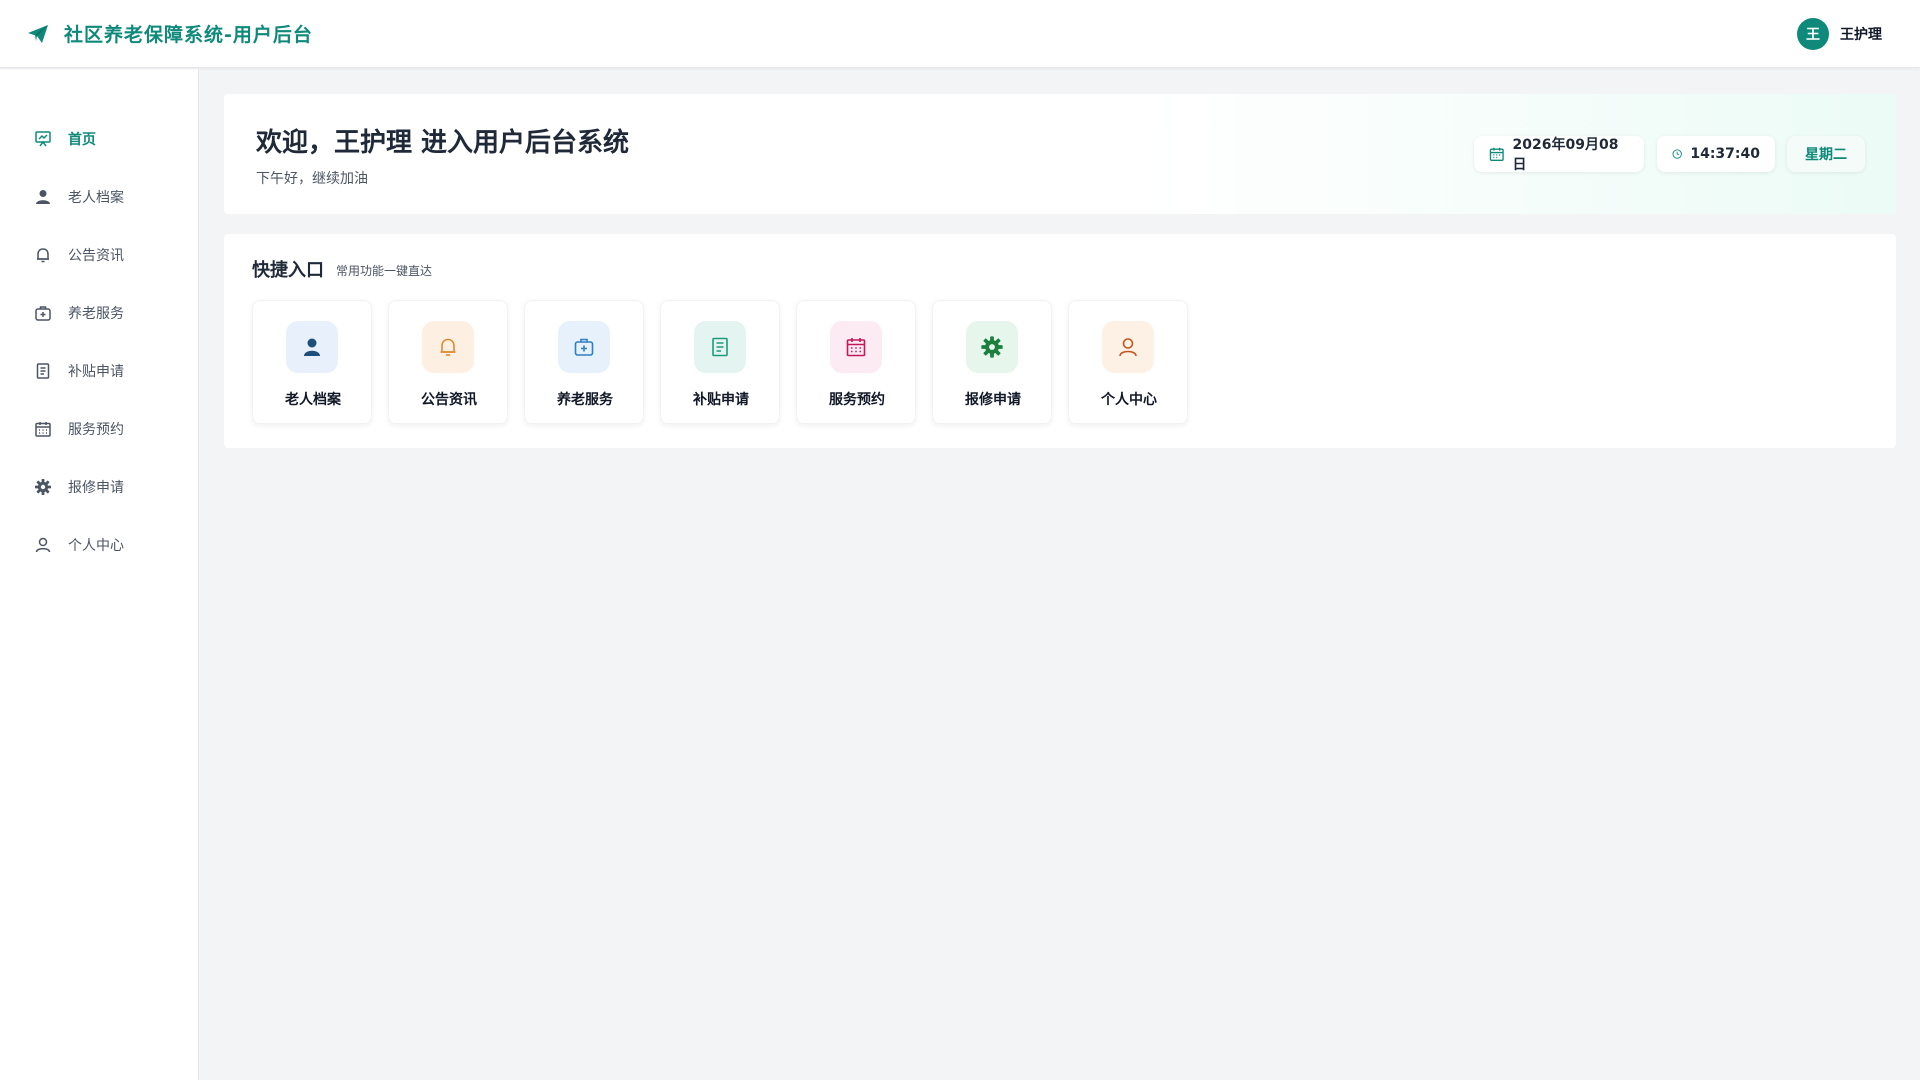  Describe the element at coordinates (96, 488) in the screenshot. I see `sidebar-item-label: 报修申请` at that location.